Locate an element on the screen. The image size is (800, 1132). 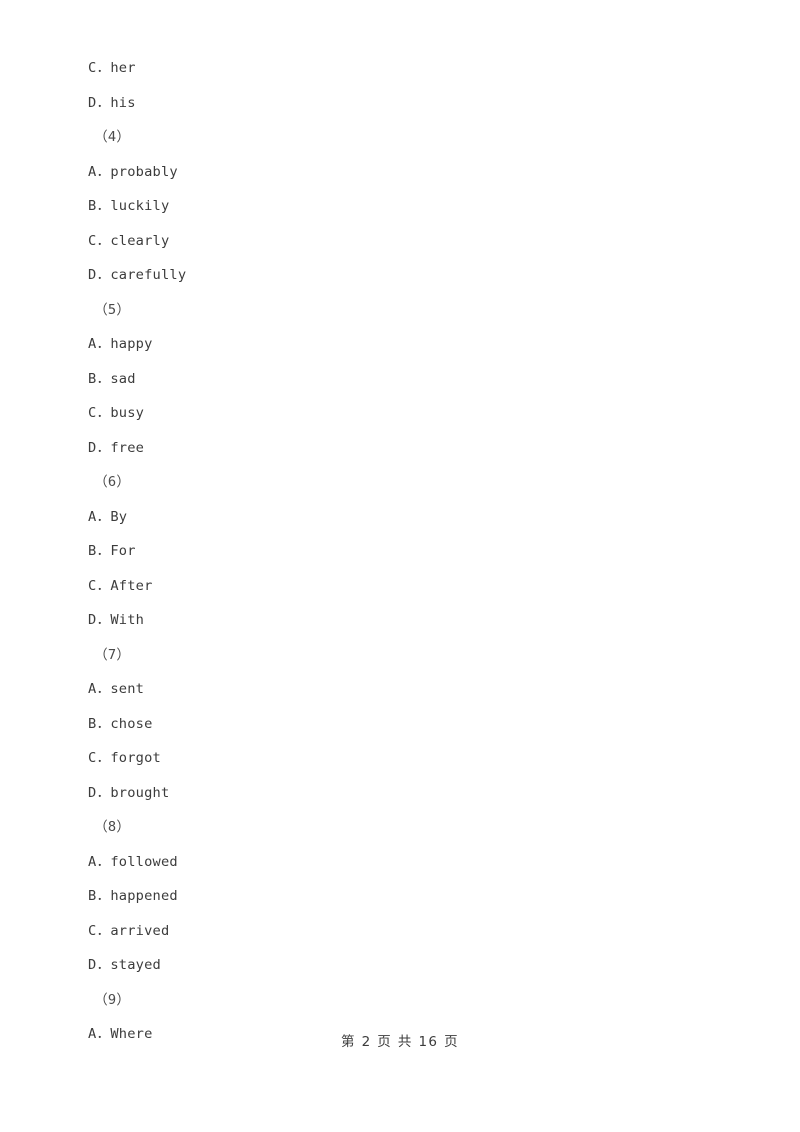
answer-option: C．clearly is located at coordinates (398, 241).